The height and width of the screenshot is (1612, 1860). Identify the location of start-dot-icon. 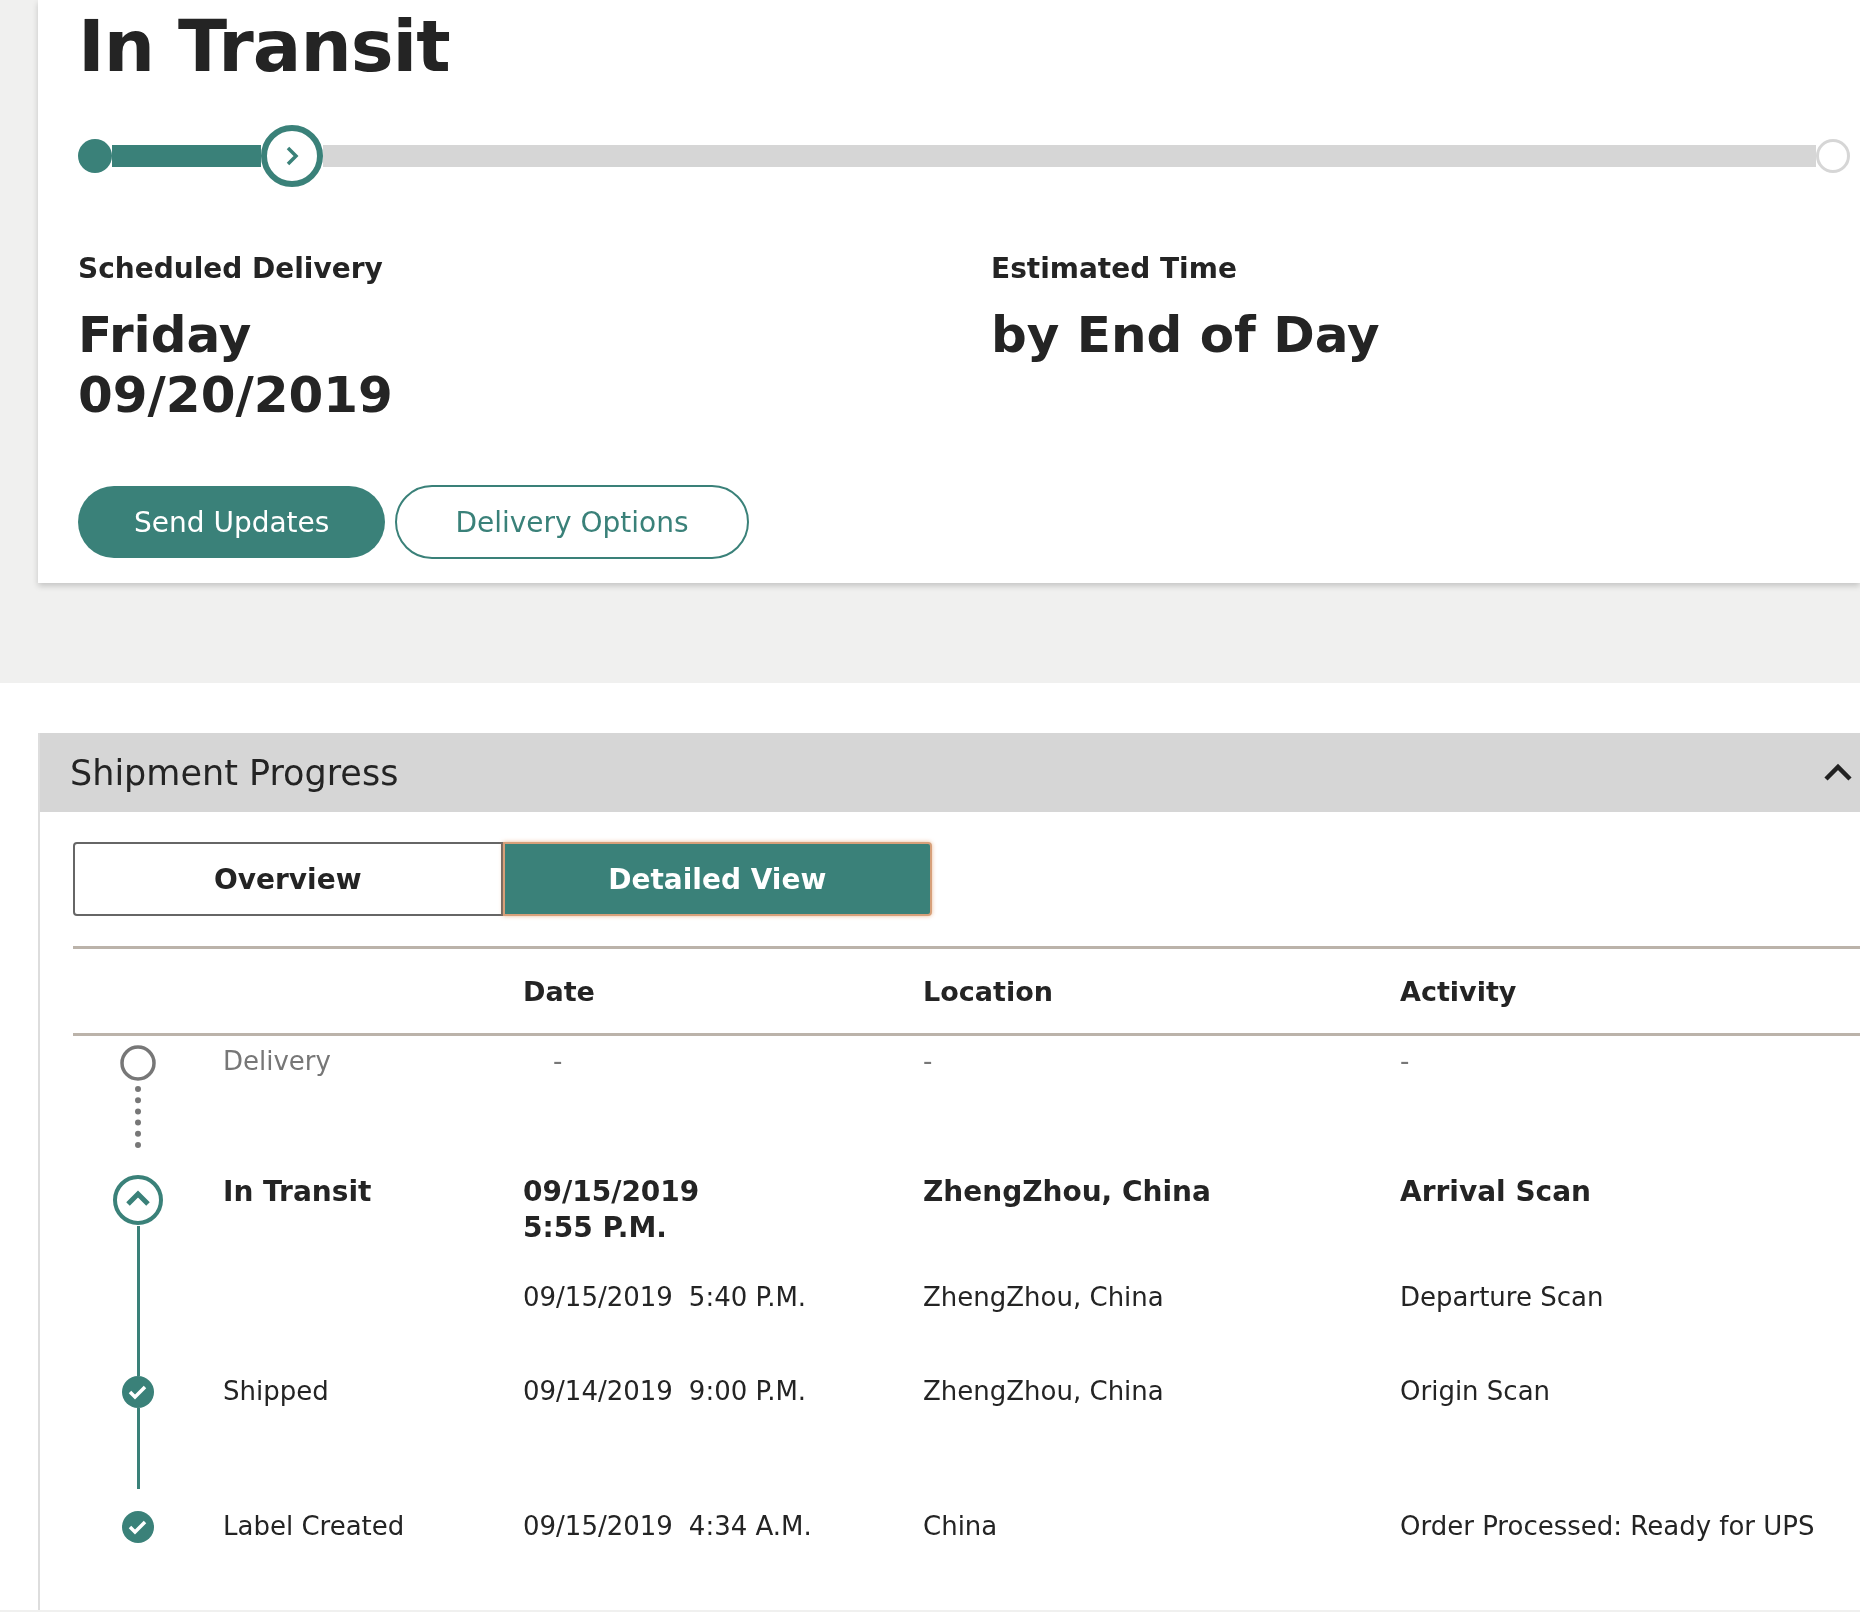
(95, 156).